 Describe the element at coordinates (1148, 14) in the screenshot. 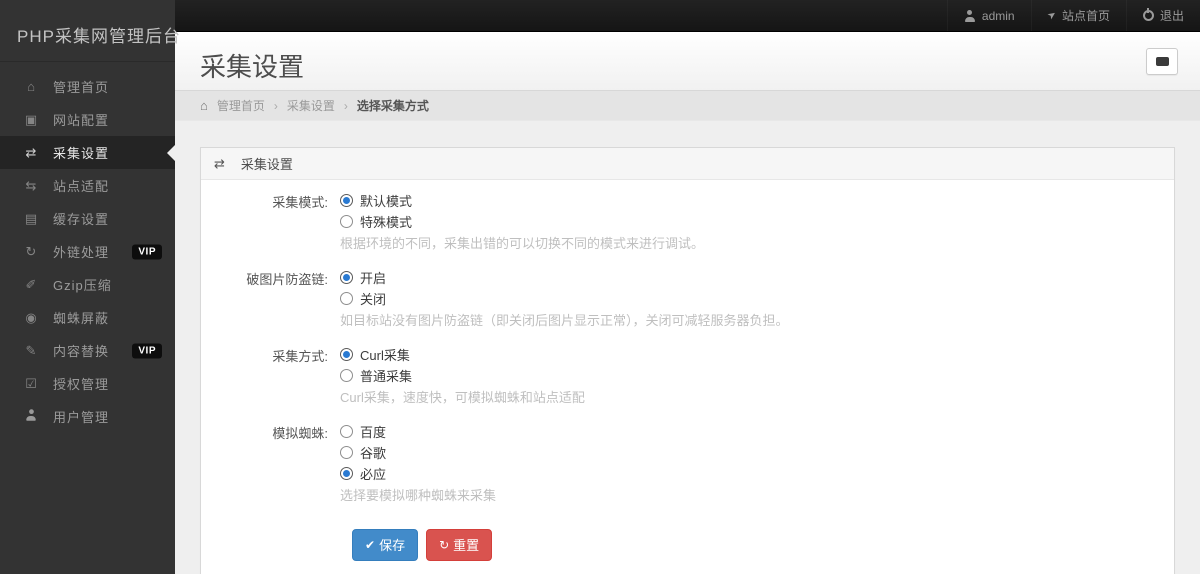

I see `power-icon` at that location.